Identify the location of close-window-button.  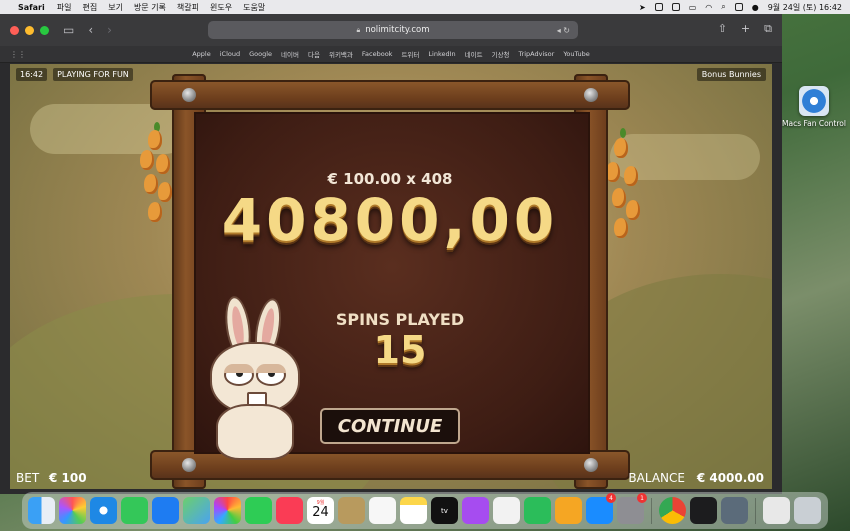
(14, 30).